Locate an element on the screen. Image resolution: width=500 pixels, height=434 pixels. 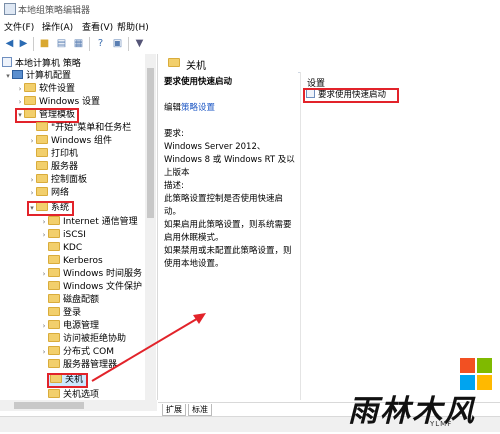
requirements-label: 要求: is located at coordinates (174, 134).